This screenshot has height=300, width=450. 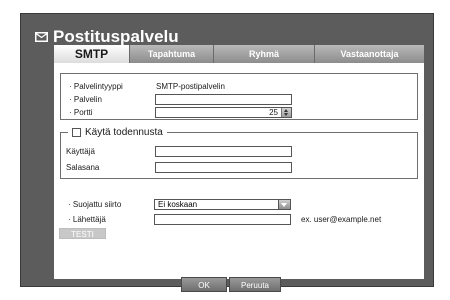 I want to click on auth-legend: Käytä todennusta, so click(x=117, y=132).